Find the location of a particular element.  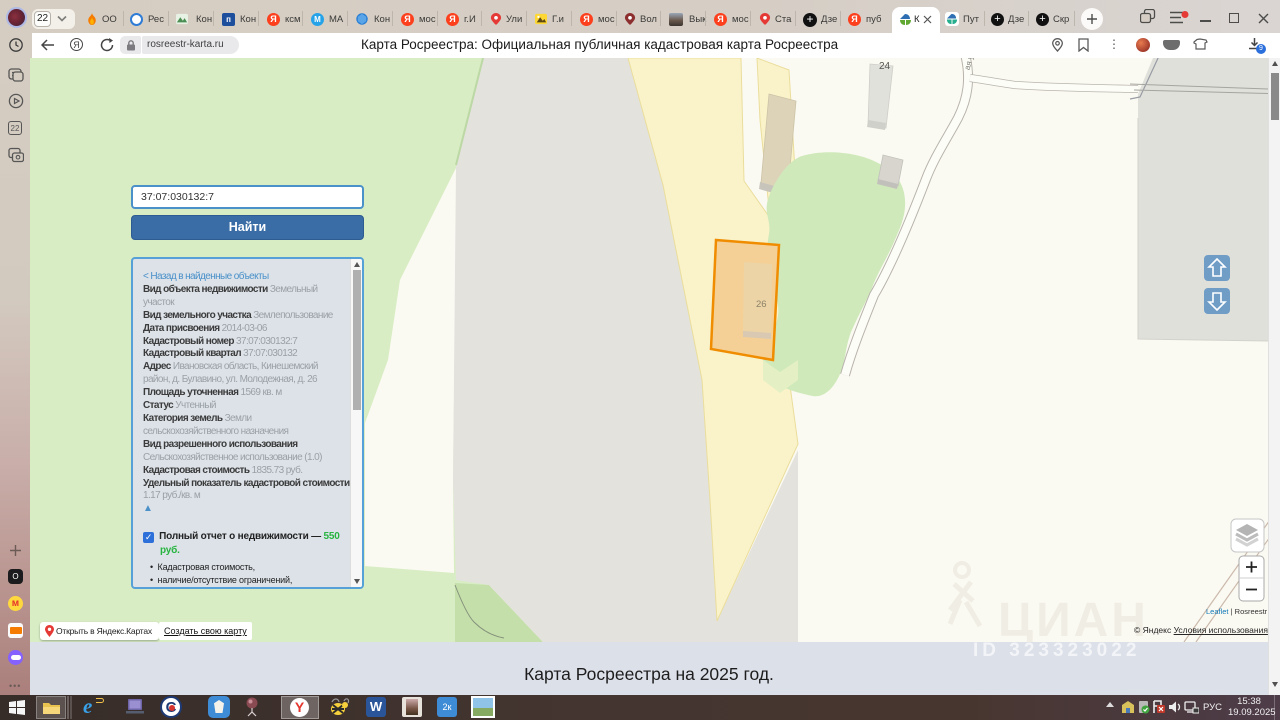

svg-text: 24 is located at coordinates (885, 66).